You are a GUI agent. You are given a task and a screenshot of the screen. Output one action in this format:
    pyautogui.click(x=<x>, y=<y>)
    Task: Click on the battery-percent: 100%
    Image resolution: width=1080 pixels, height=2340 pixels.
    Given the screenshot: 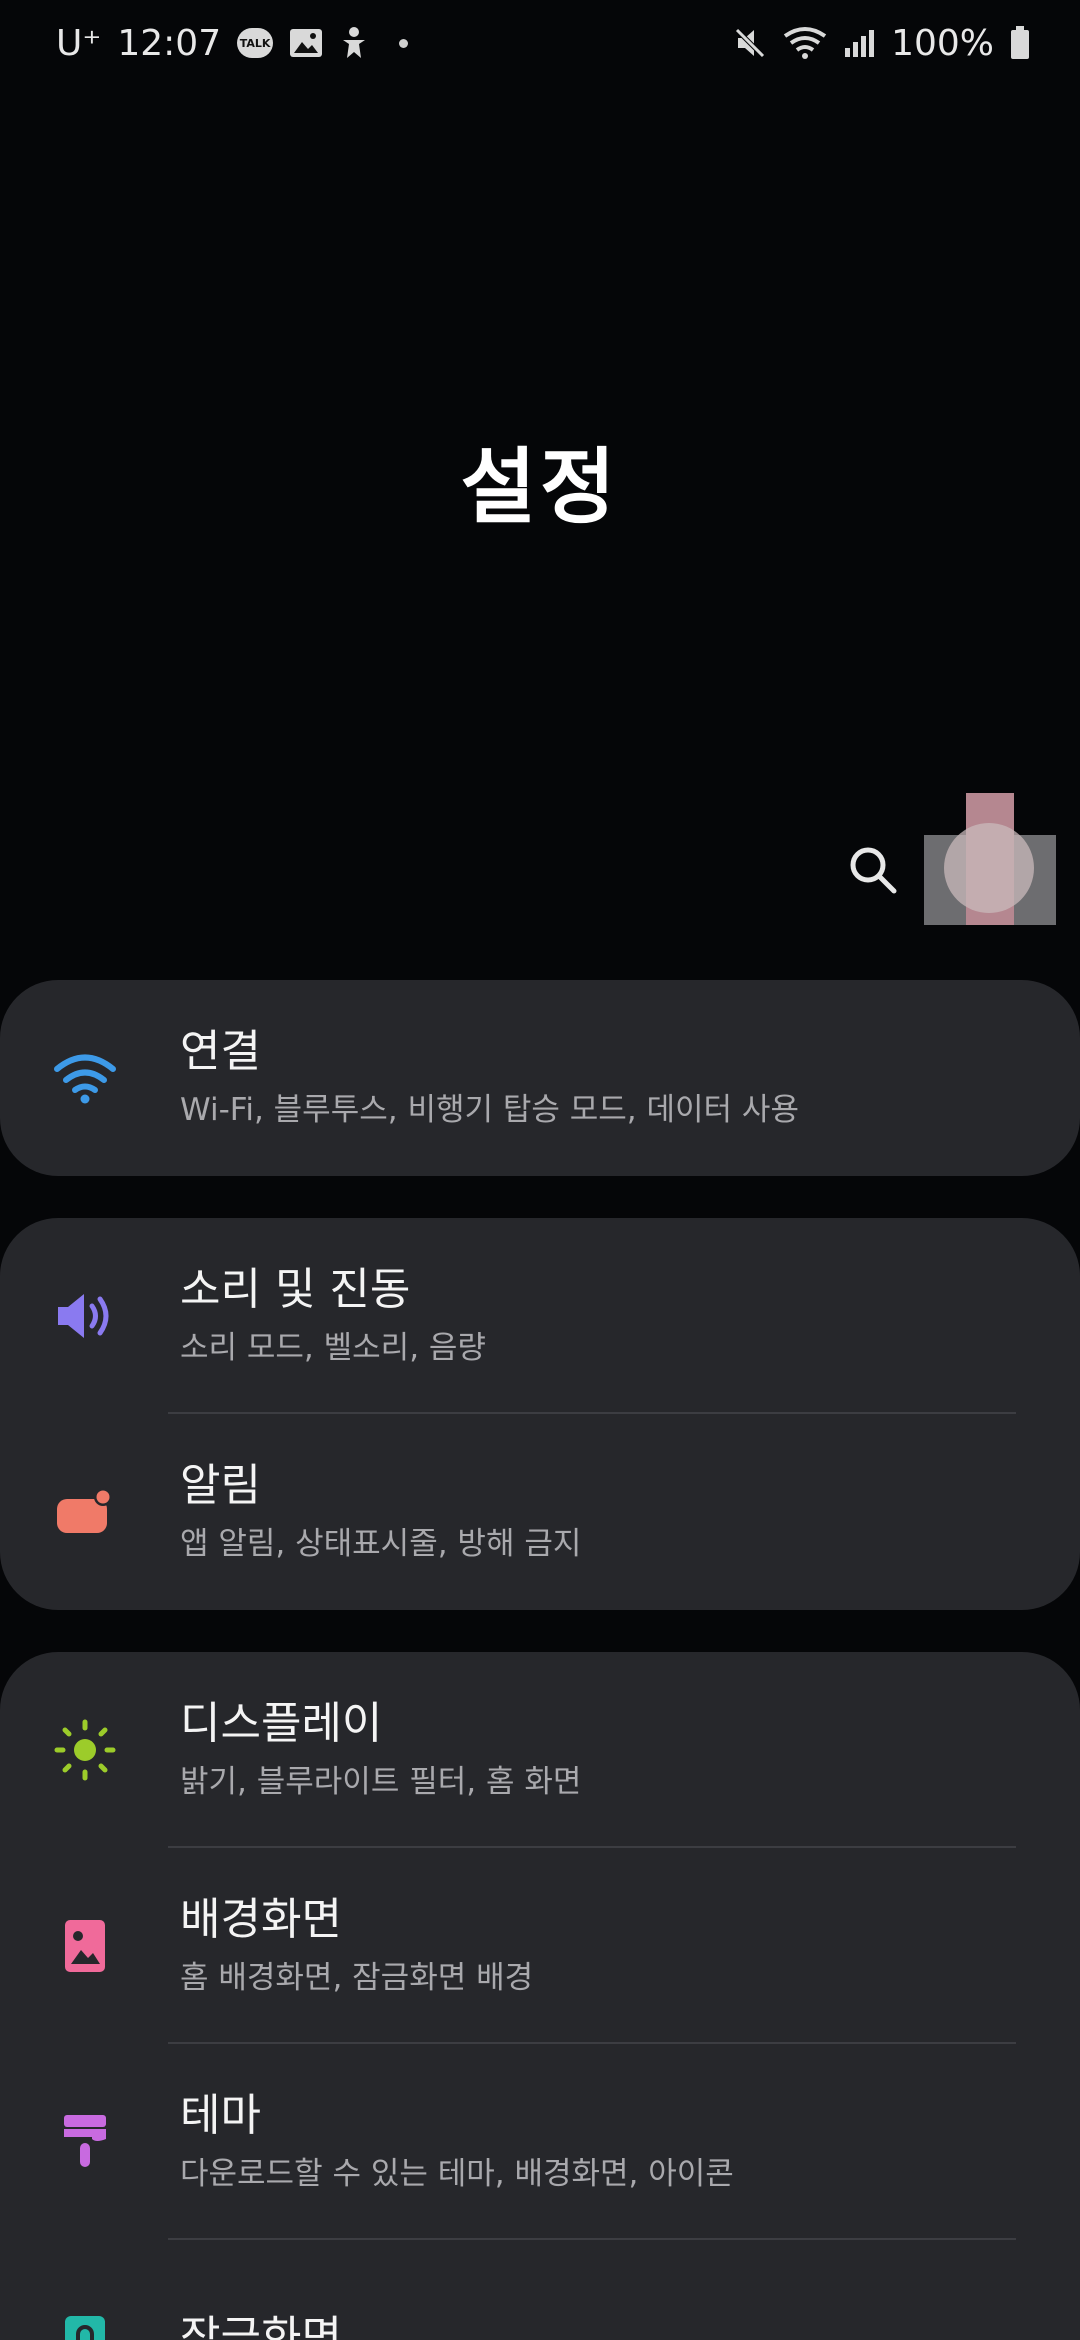 What is the action you would take?
    pyautogui.click(x=942, y=43)
    